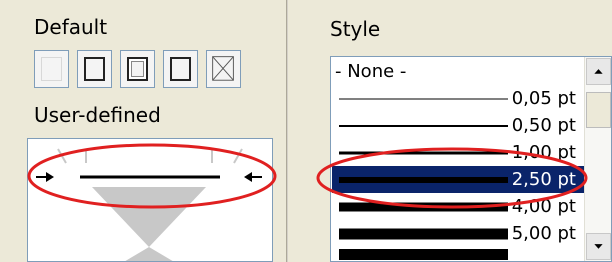  I want to click on preset-outer-border, so click(94, 69).